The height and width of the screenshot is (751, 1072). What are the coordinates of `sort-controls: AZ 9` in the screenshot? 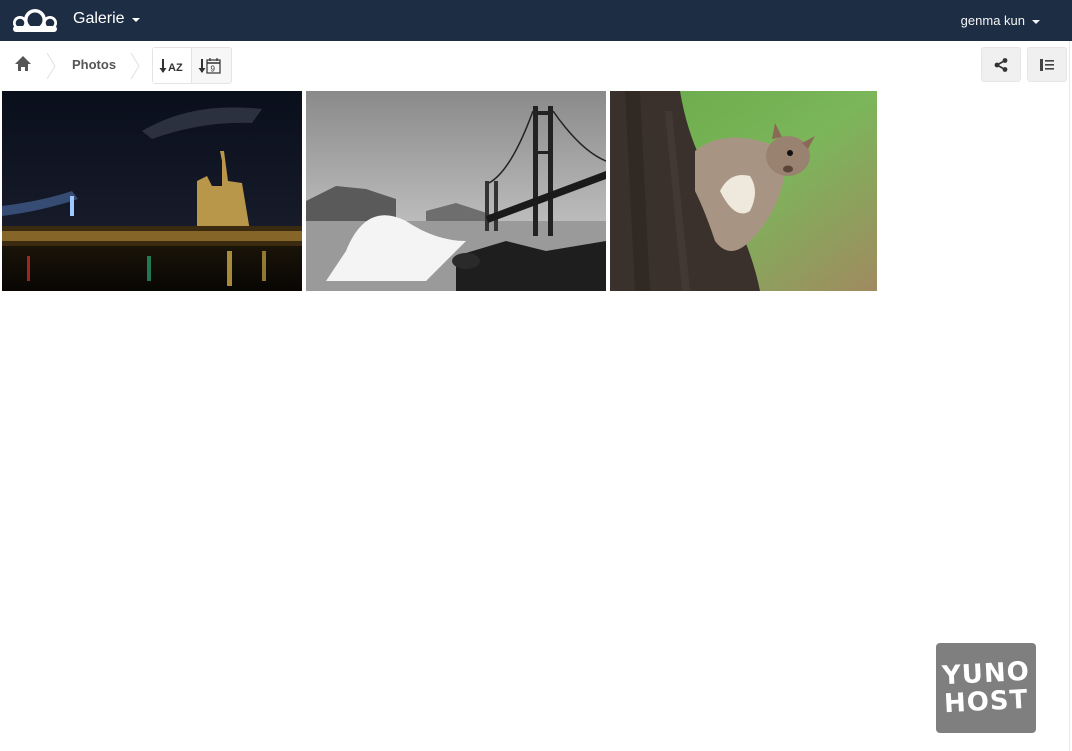 It's located at (192, 65).